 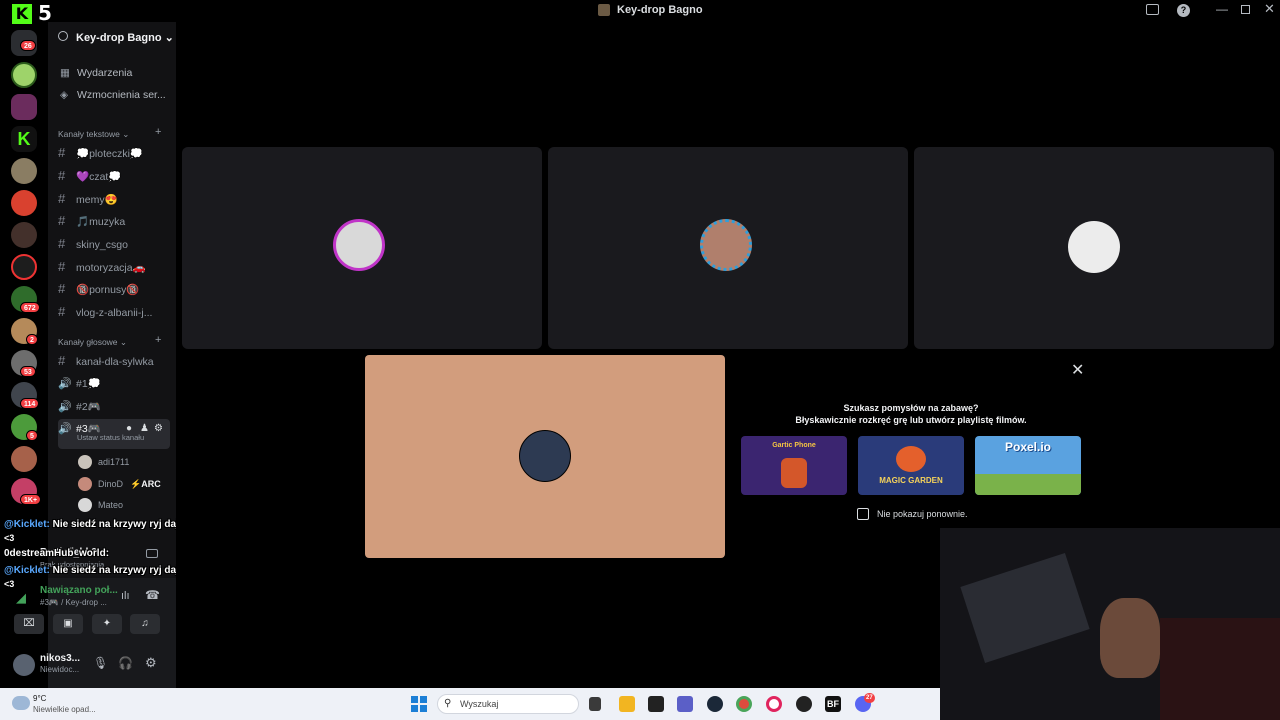 I want to click on close-button: ✕, so click(x=1269, y=9).